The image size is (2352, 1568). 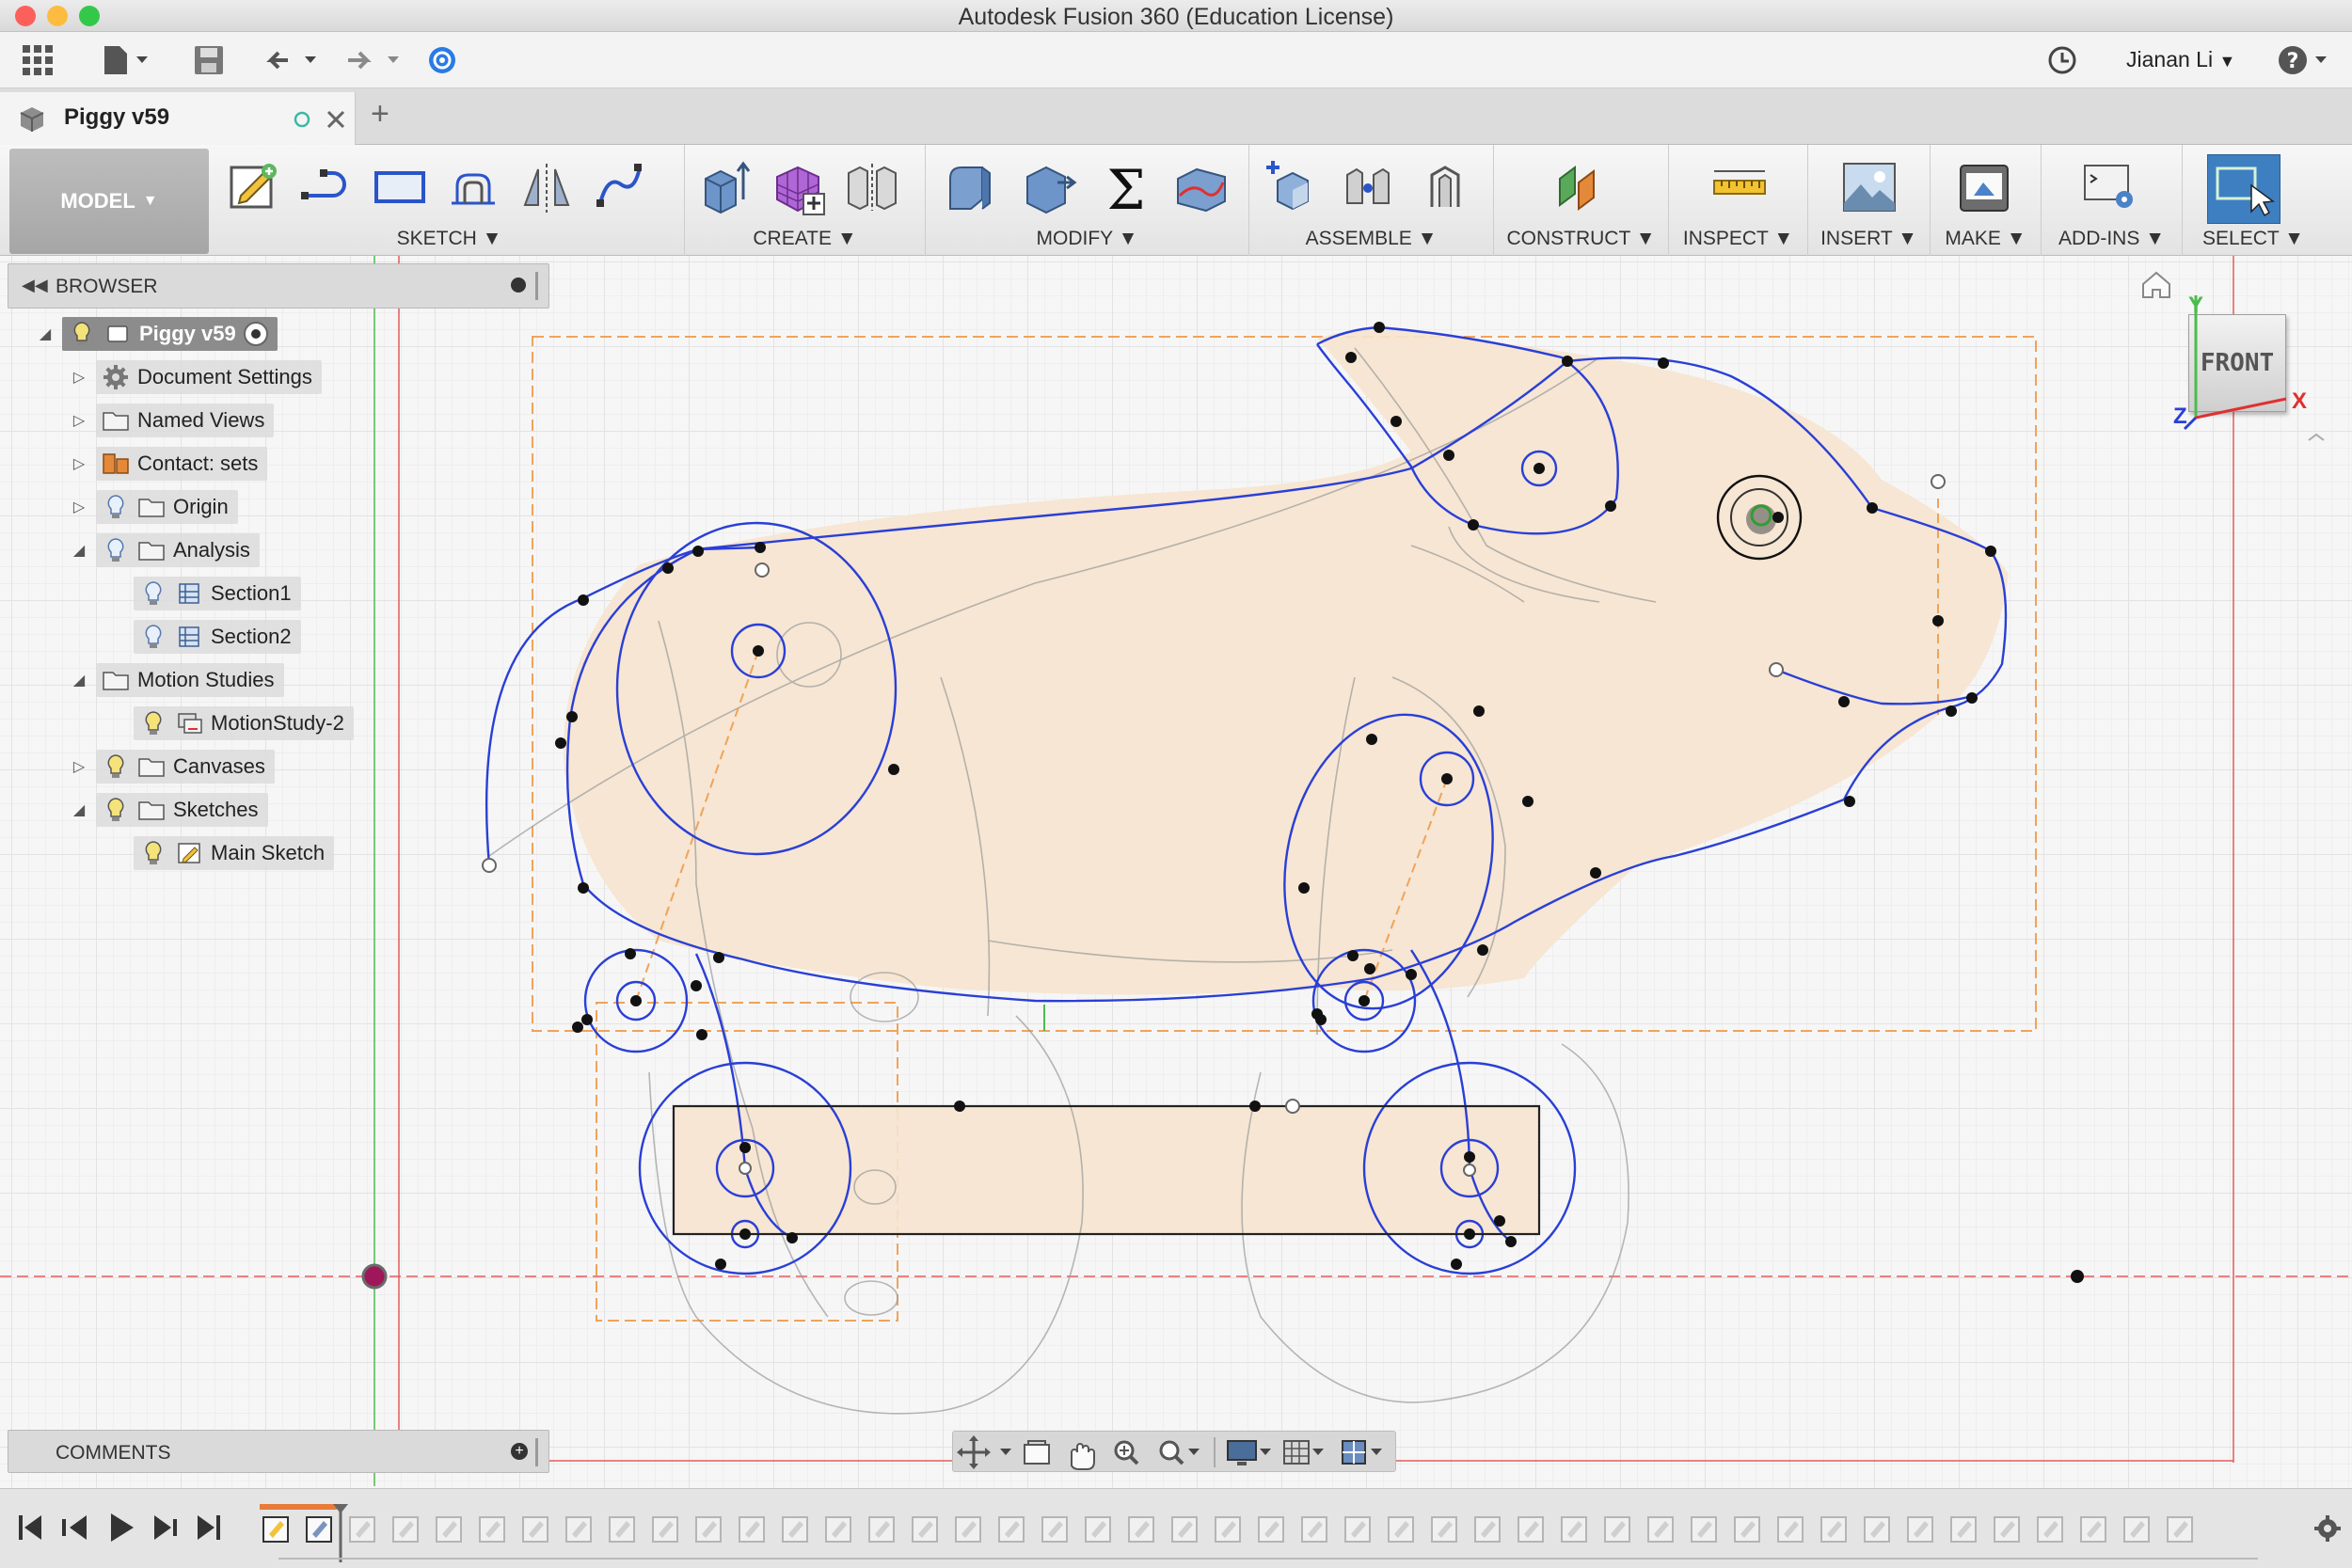 I want to click on attached-canvas-icon, so click(x=1869, y=187).